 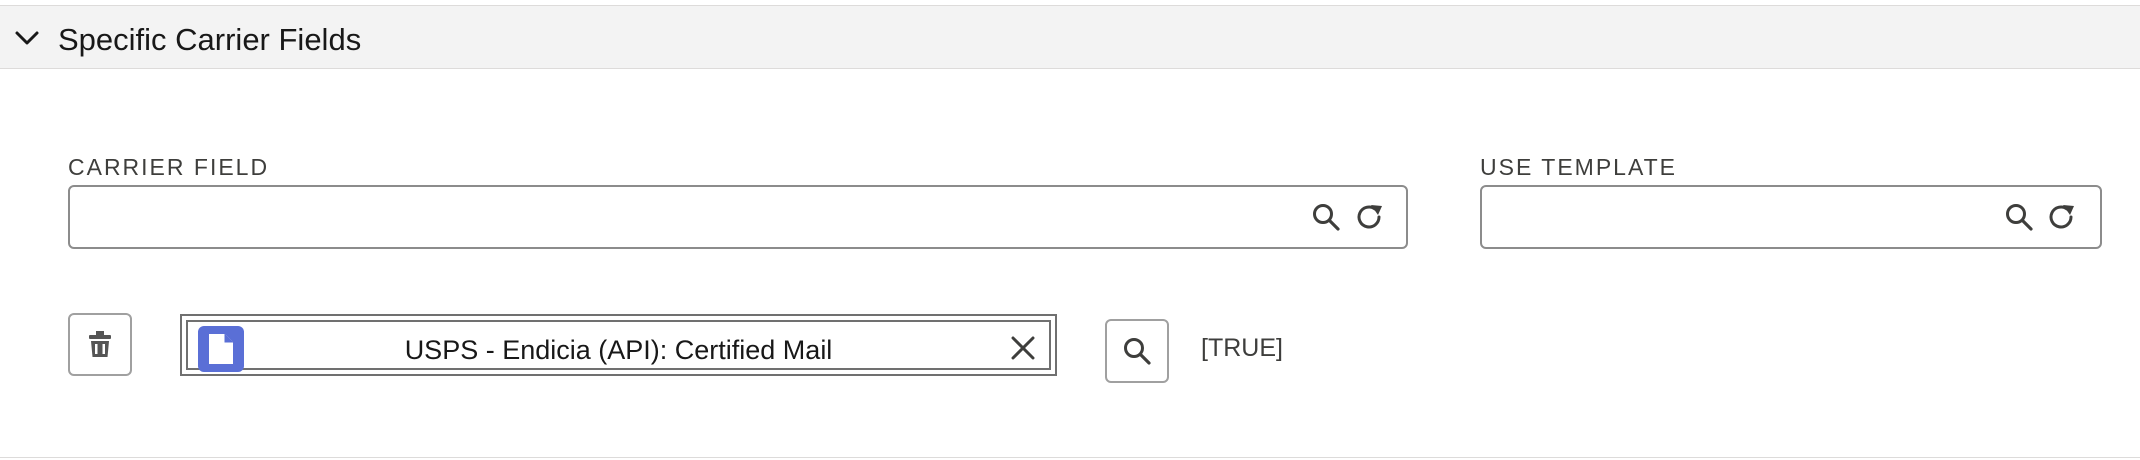 I want to click on use-template-input, so click(x=1746, y=218).